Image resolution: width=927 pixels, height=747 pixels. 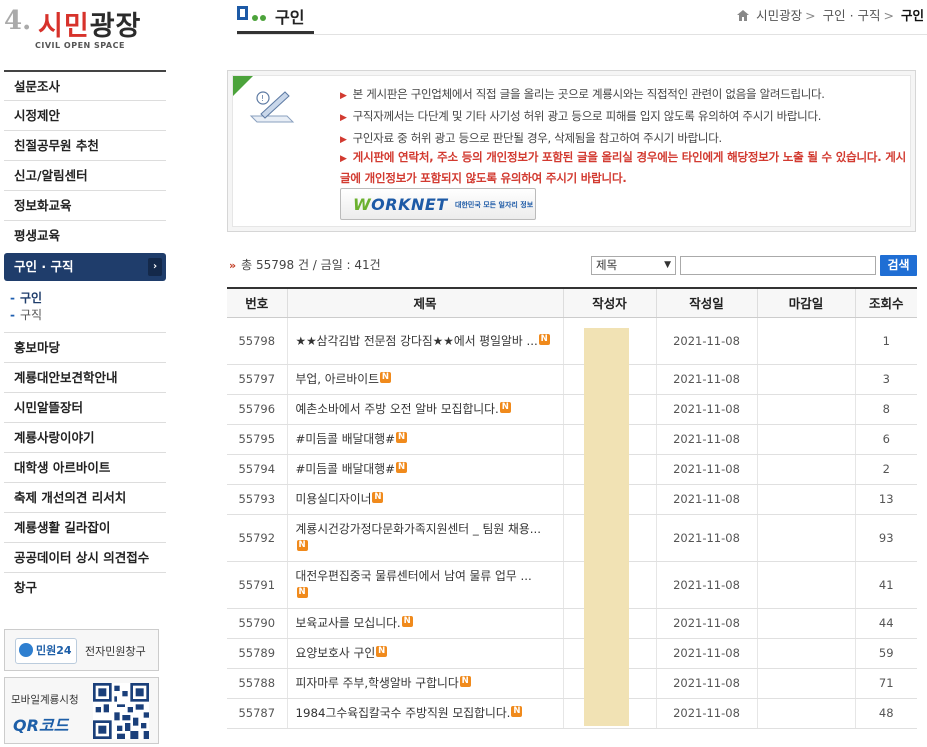 I want to click on sidebar-item-proposal: 시정제안, so click(x=85, y=115).